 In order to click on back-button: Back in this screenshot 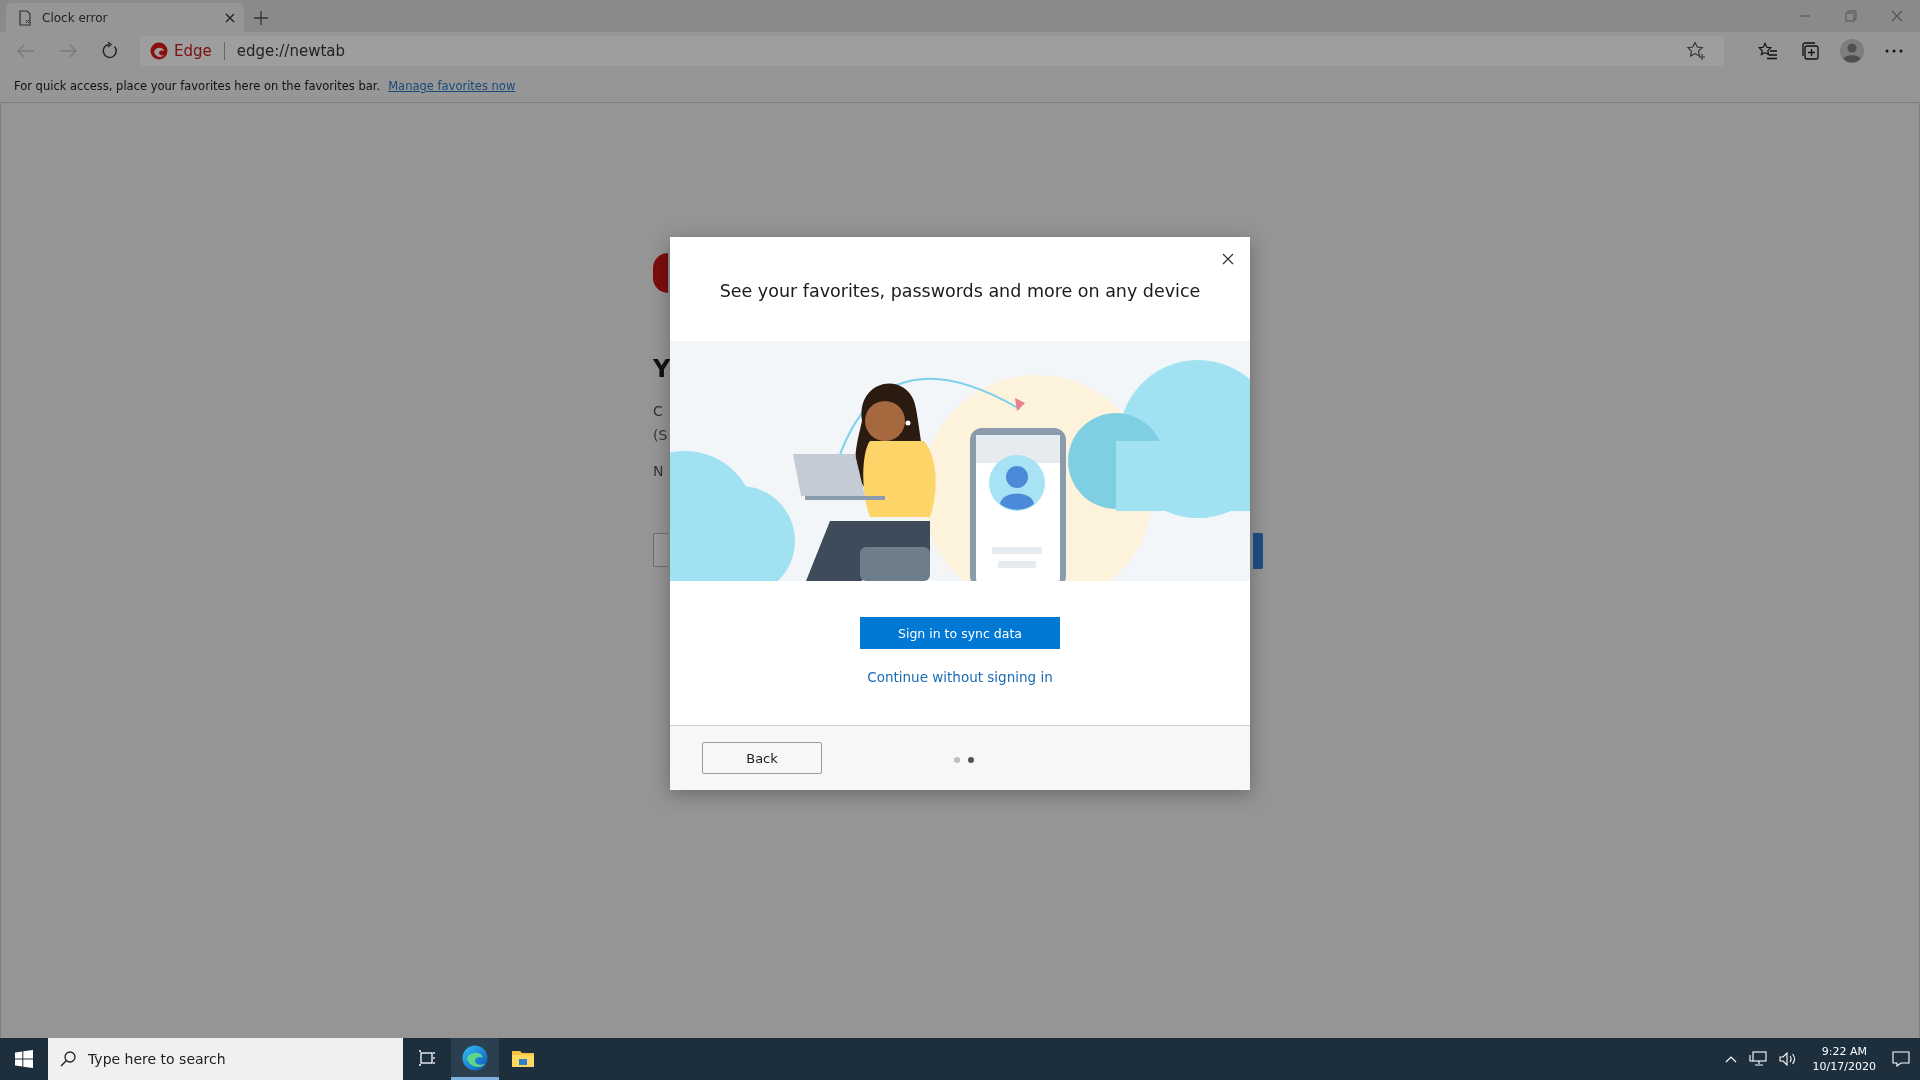, I will do `click(762, 758)`.